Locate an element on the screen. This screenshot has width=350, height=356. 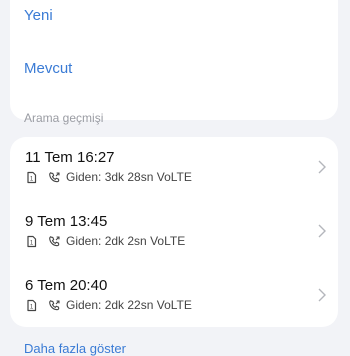
call-meta: 1 Giden: 2dk 22sn VoLTE is located at coordinates (108, 305).